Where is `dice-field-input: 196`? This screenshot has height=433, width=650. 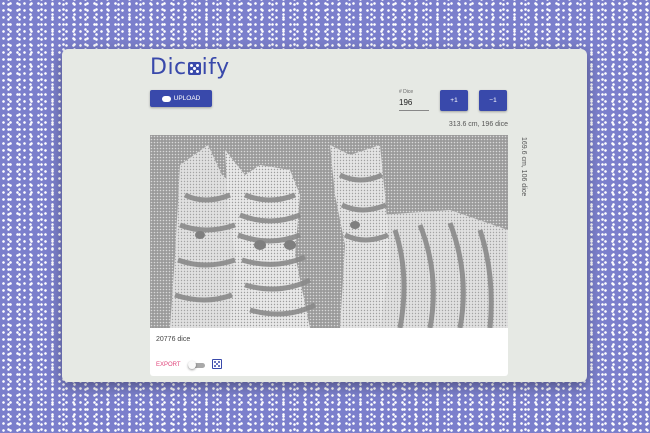 dice-field-input: 196 is located at coordinates (414, 104).